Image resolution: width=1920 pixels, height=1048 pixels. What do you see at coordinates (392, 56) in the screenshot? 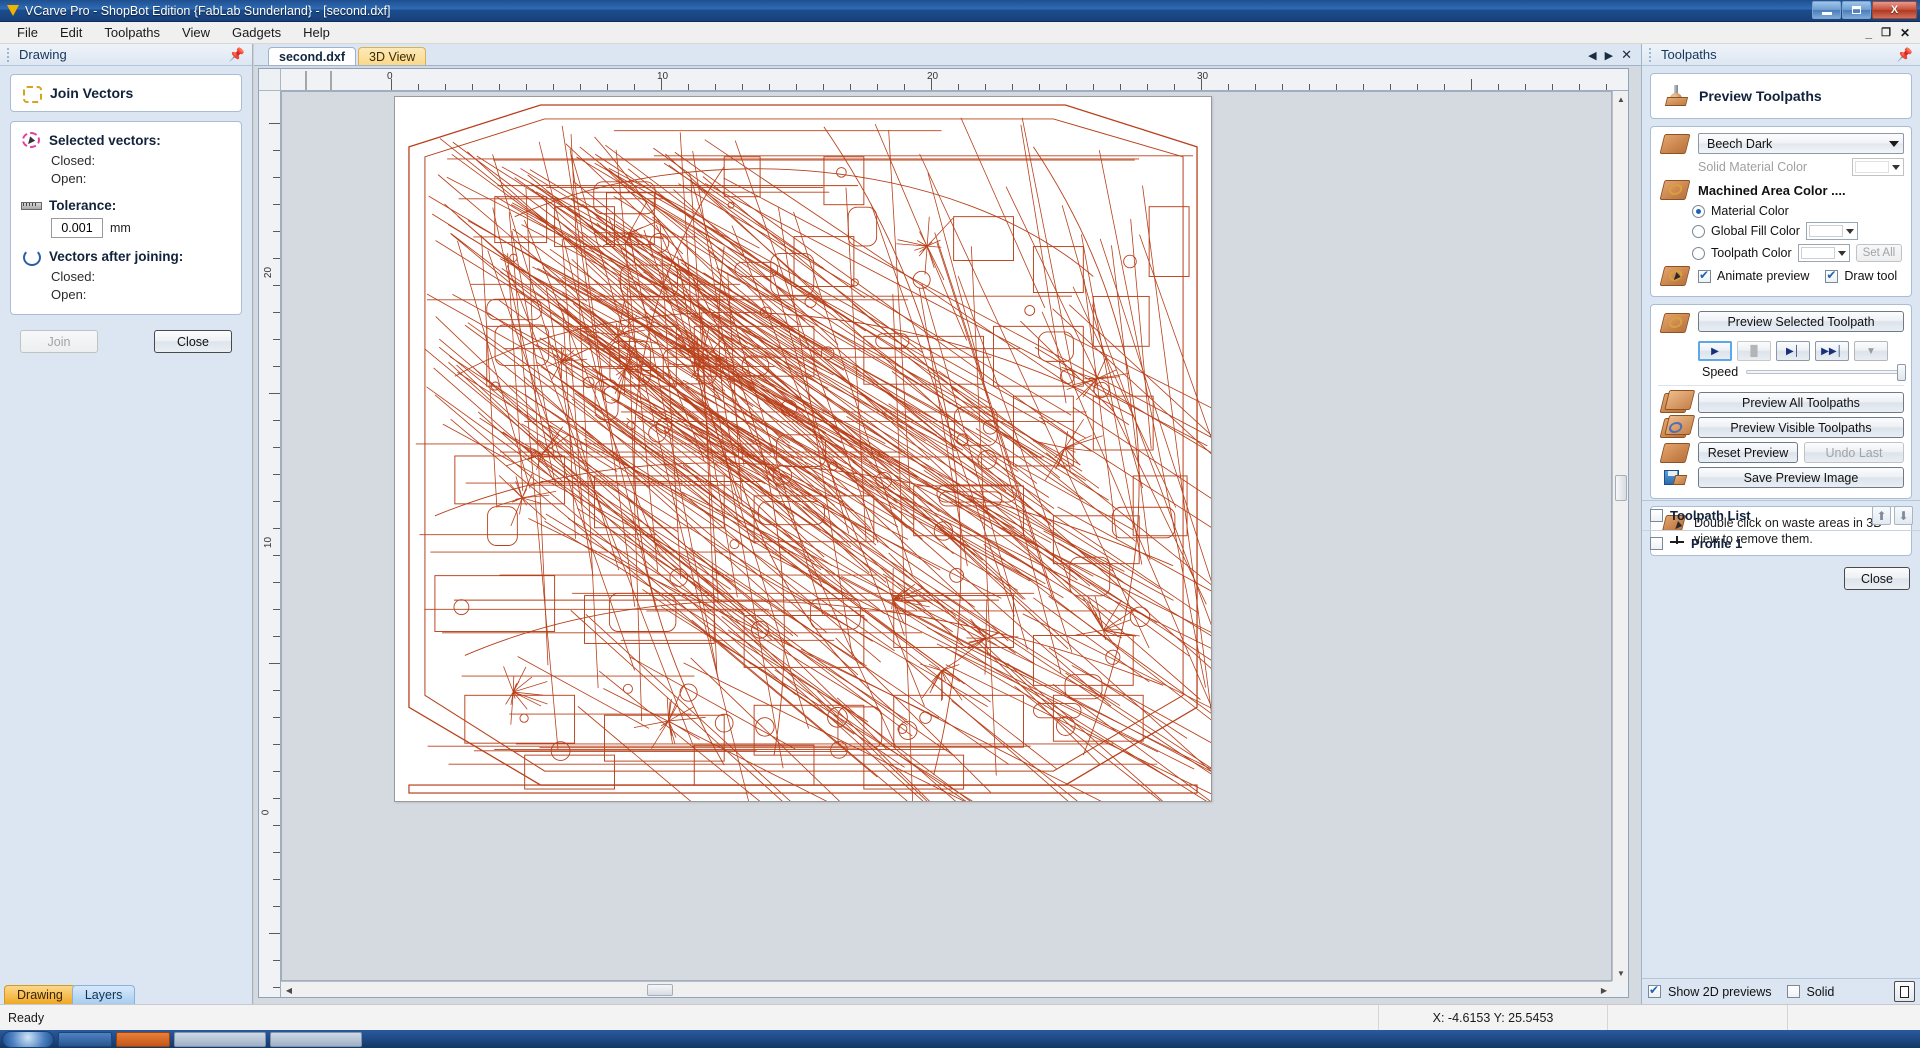
I see `document-tab-3d-view: 3D View` at bounding box center [392, 56].